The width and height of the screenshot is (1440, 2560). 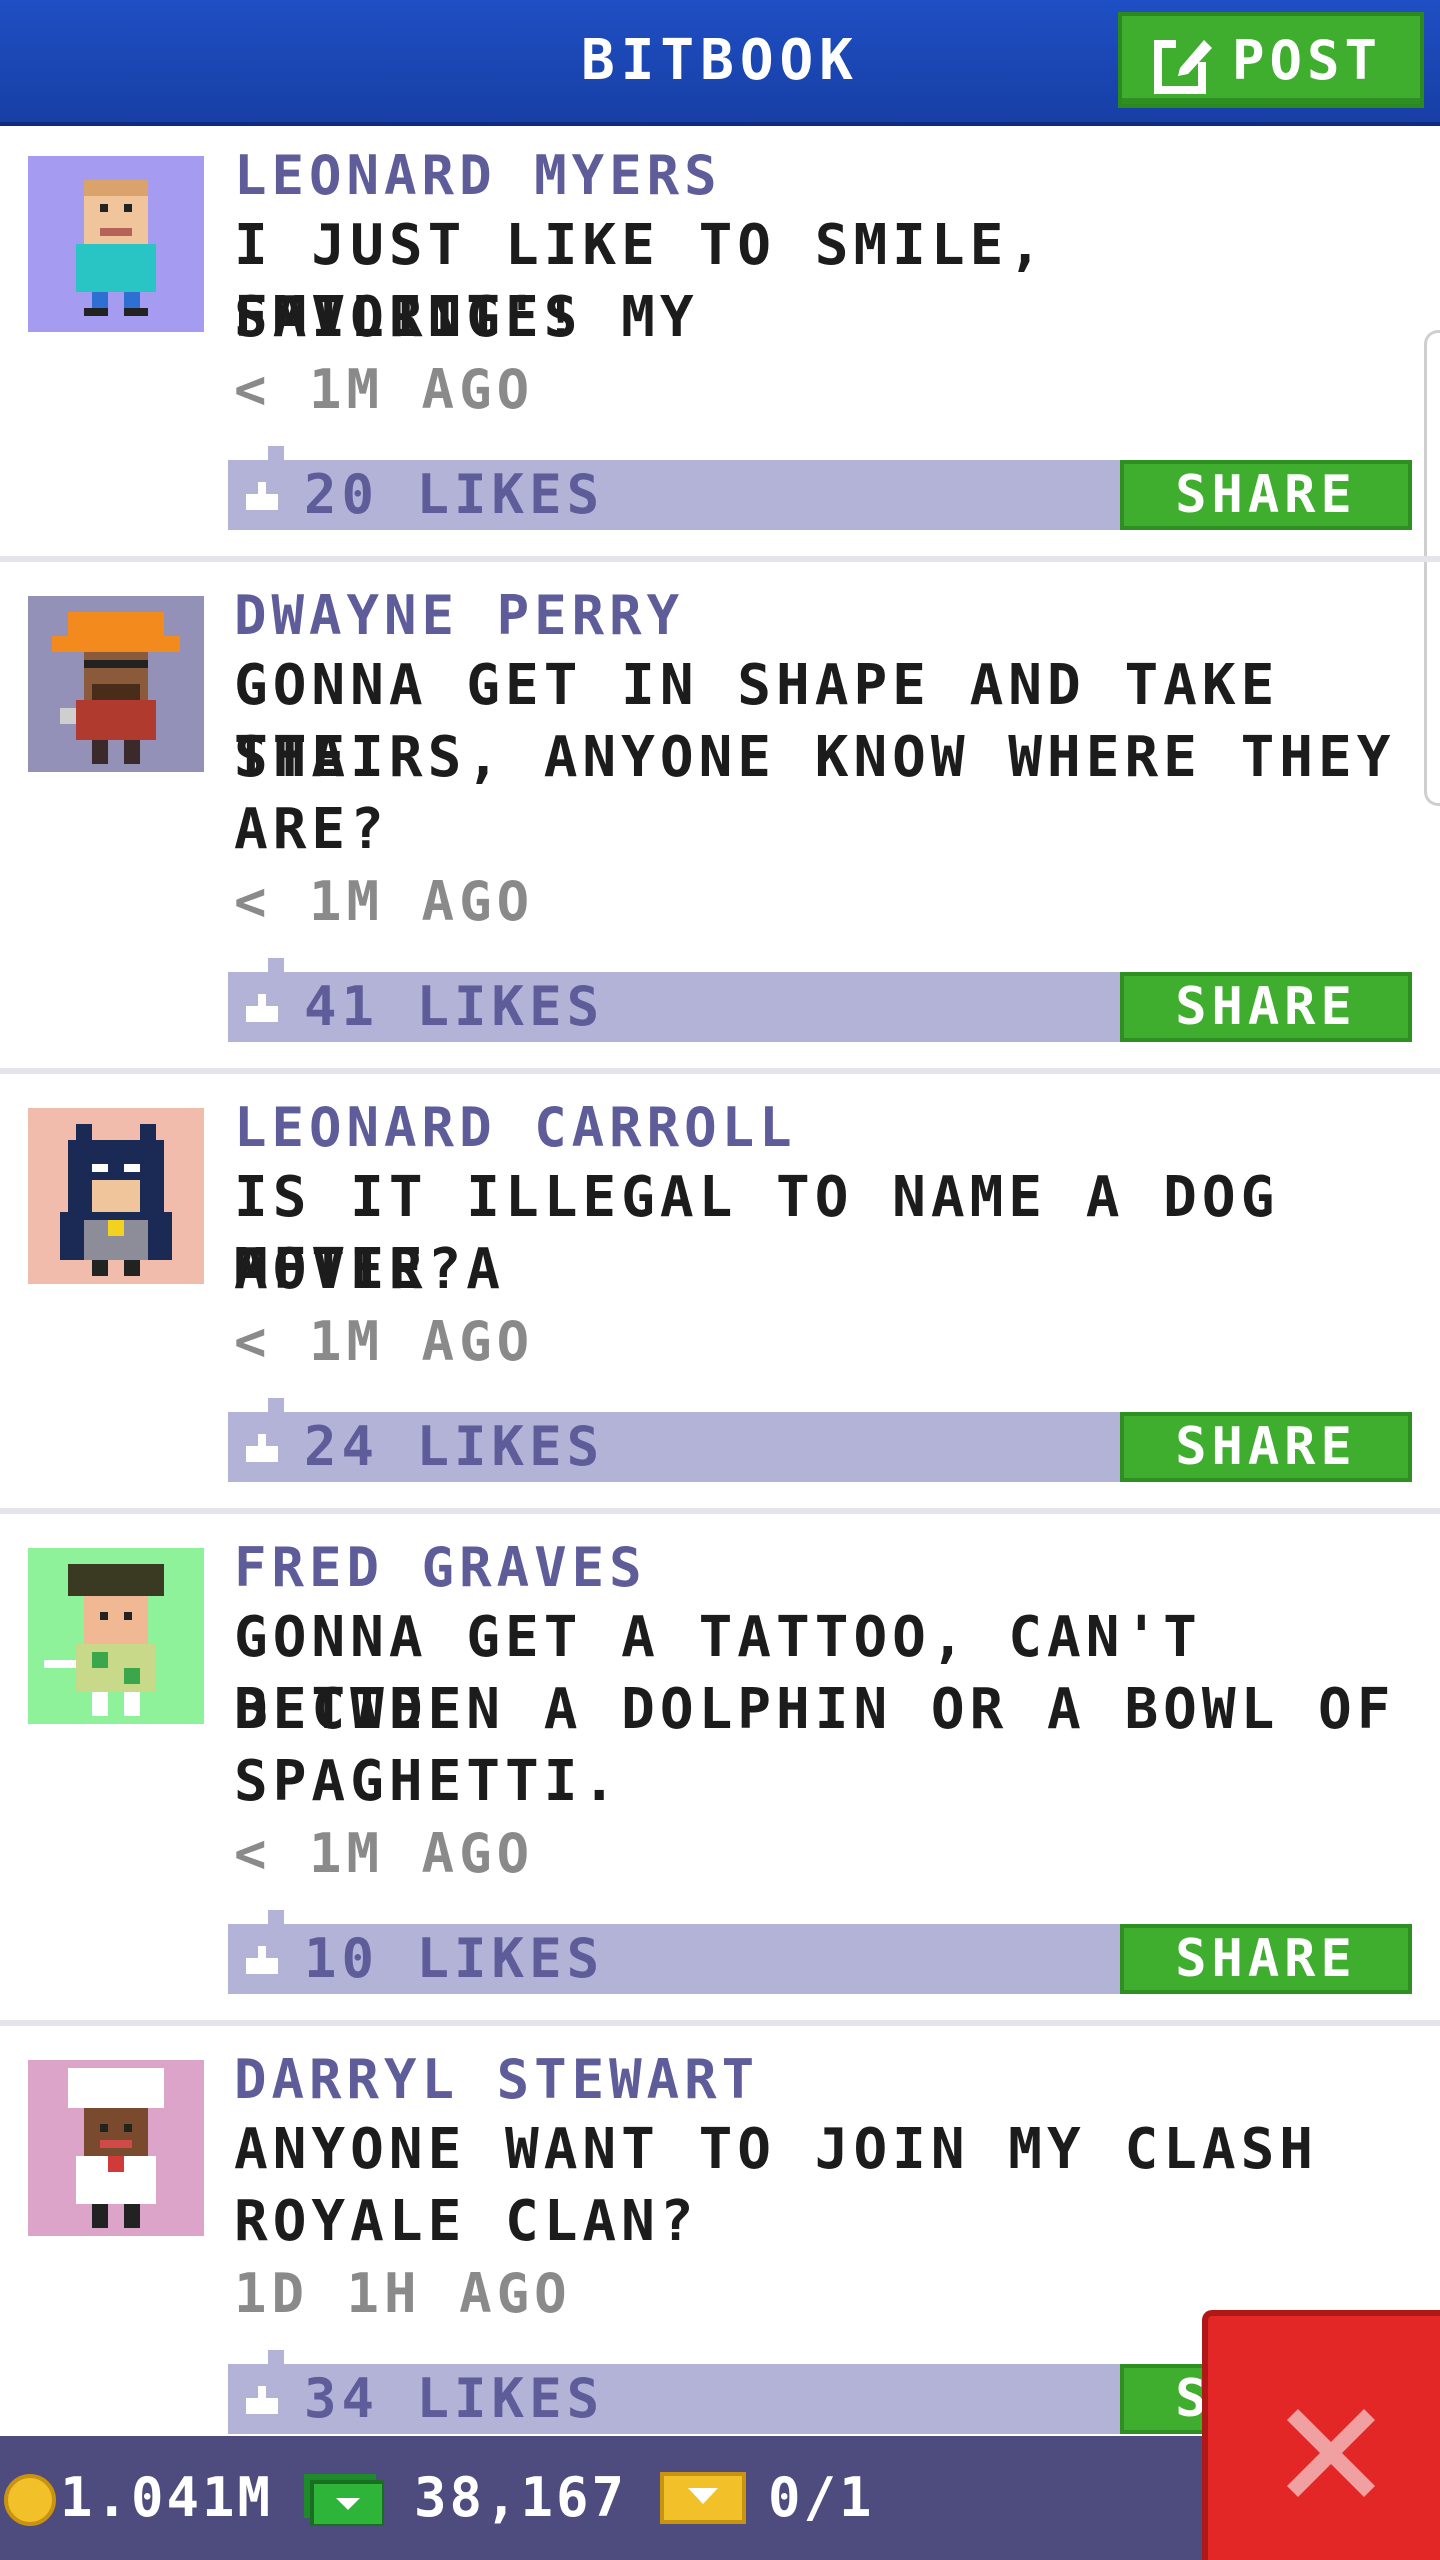 What do you see at coordinates (1331, 2453) in the screenshot?
I see `close-icon` at bounding box center [1331, 2453].